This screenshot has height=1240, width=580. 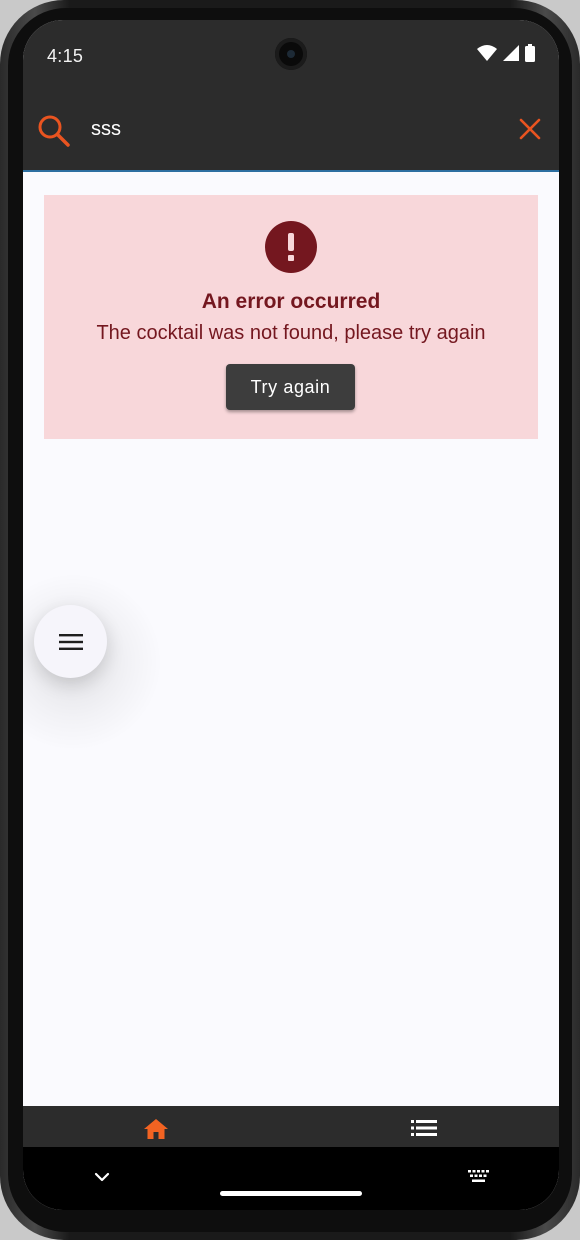 I want to click on home-icon, so click(x=156, y=1129).